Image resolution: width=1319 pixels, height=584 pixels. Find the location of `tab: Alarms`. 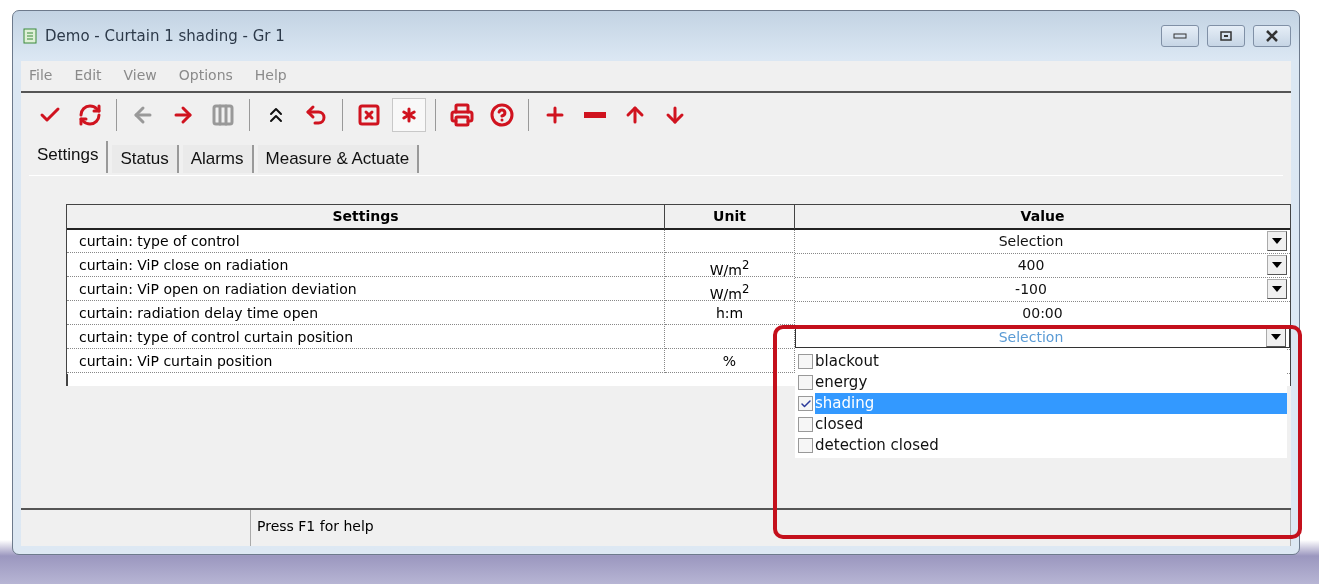

tab: Alarms is located at coordinates (218, 159).